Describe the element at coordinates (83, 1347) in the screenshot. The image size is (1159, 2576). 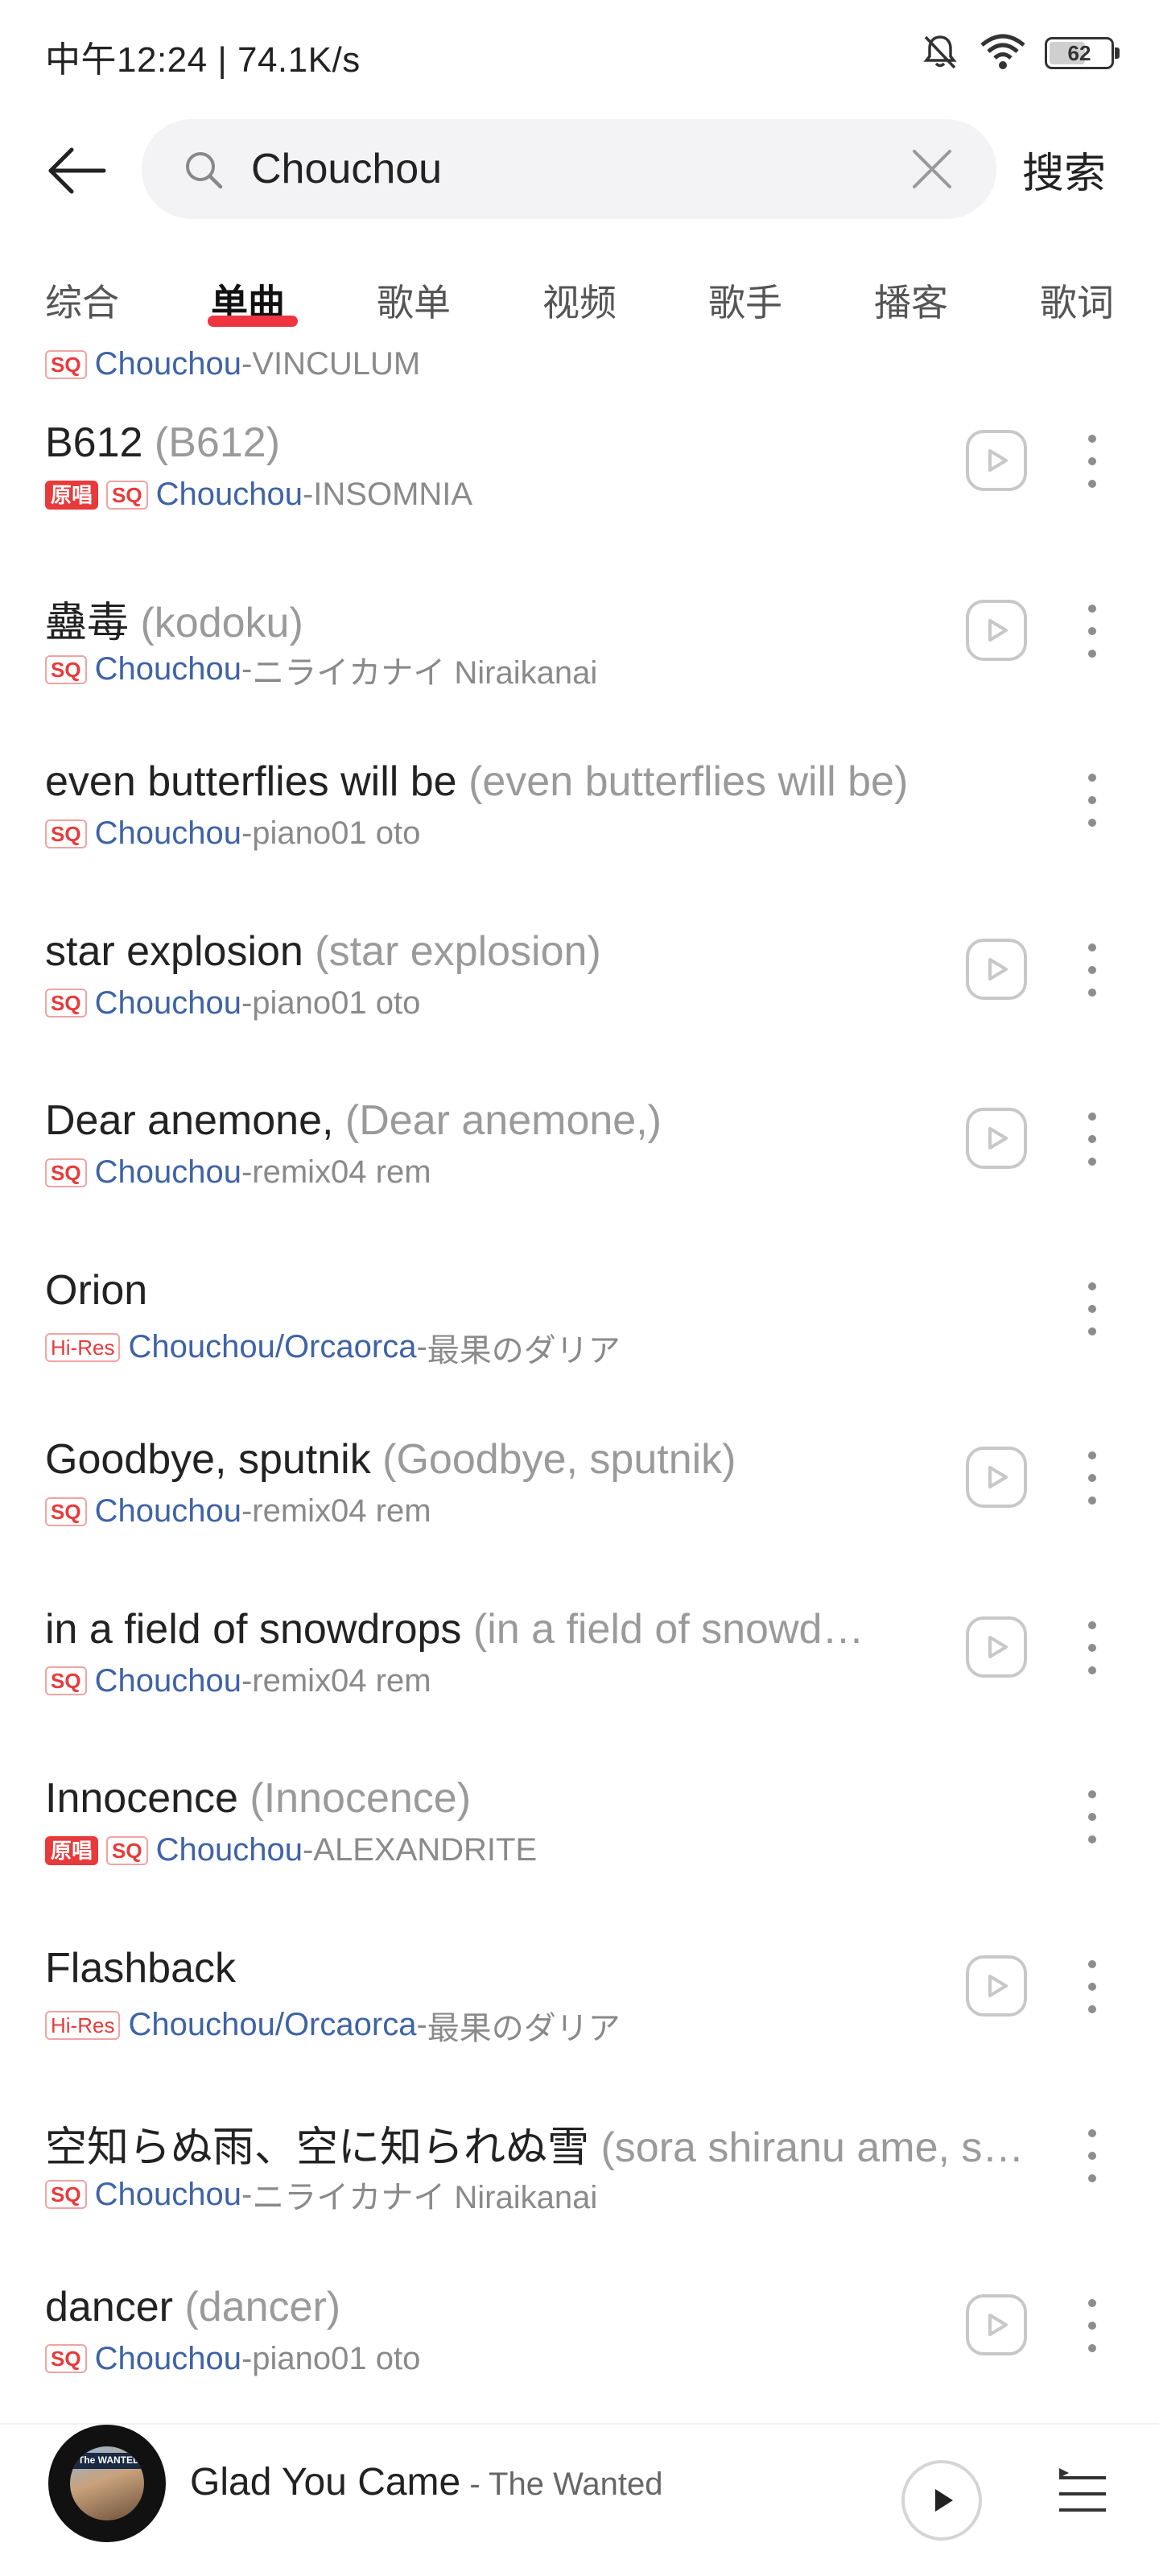
I see `hi-res-badge: Hi-Res` at that location.